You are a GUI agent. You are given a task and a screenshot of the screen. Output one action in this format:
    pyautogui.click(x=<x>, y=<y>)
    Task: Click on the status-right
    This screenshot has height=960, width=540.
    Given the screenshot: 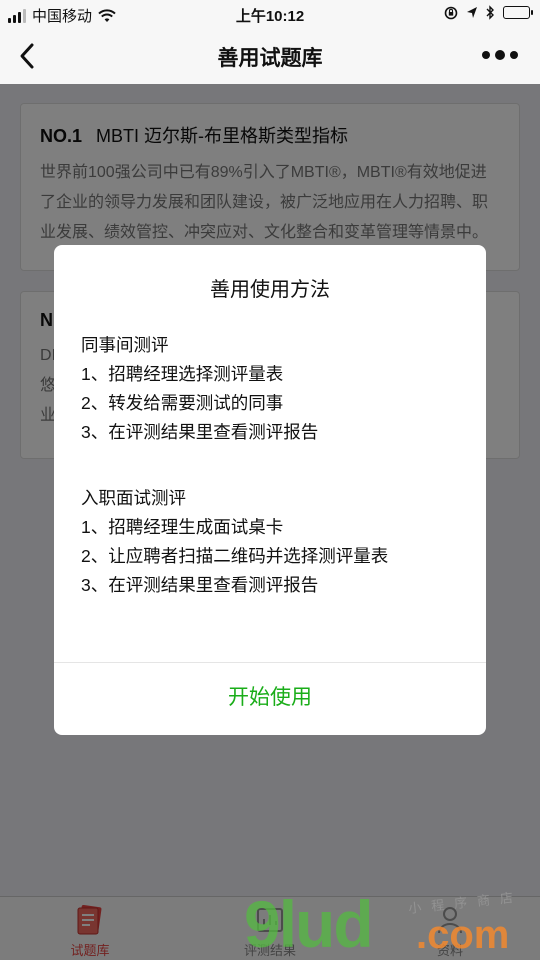 What is the action you would take?
    pyautogui.click(x=488, y=12)
    